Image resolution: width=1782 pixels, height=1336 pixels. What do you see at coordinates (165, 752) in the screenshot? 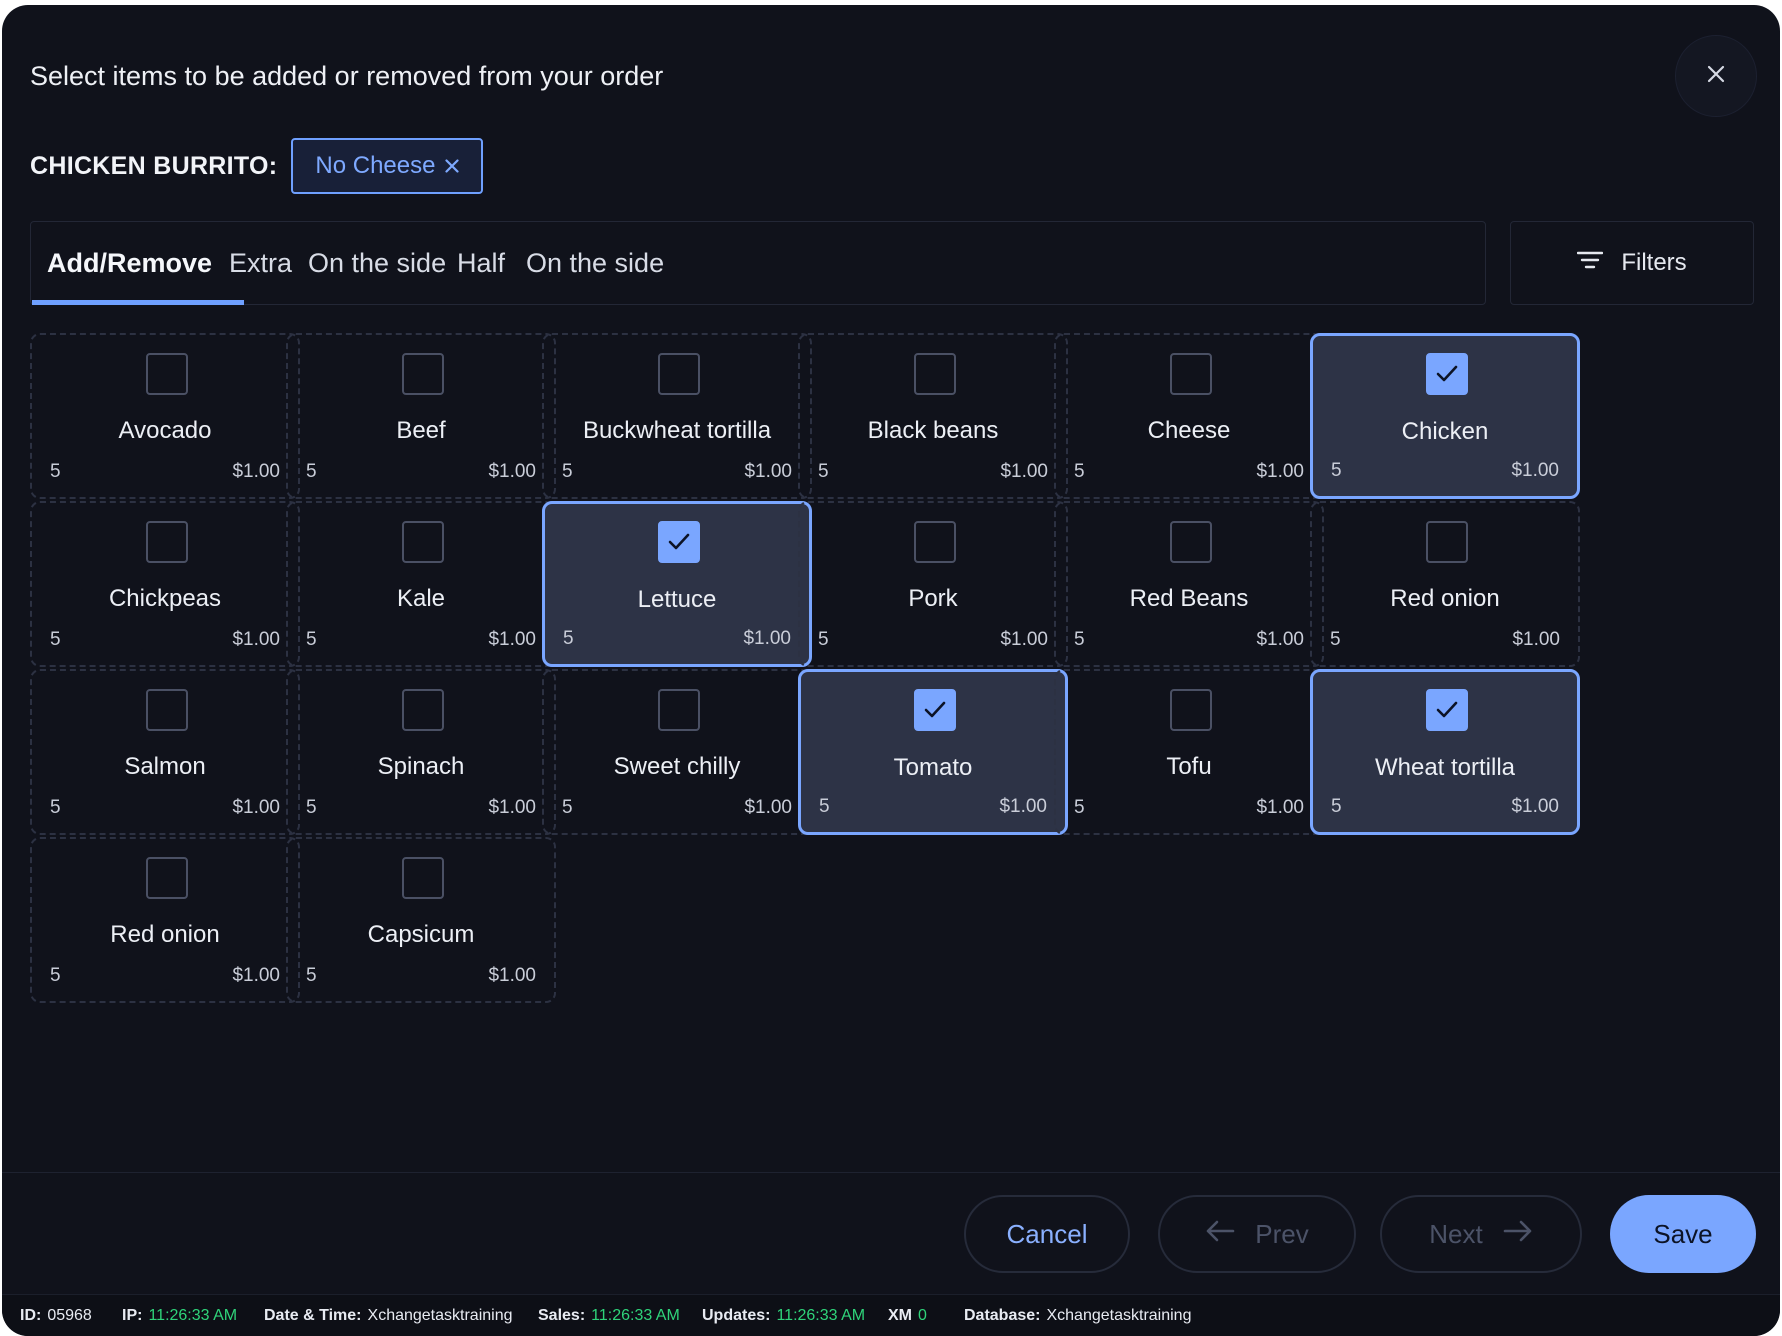
I see `ingredient-card: Salmon 5 $1.00` at bounding box center [165, 752].